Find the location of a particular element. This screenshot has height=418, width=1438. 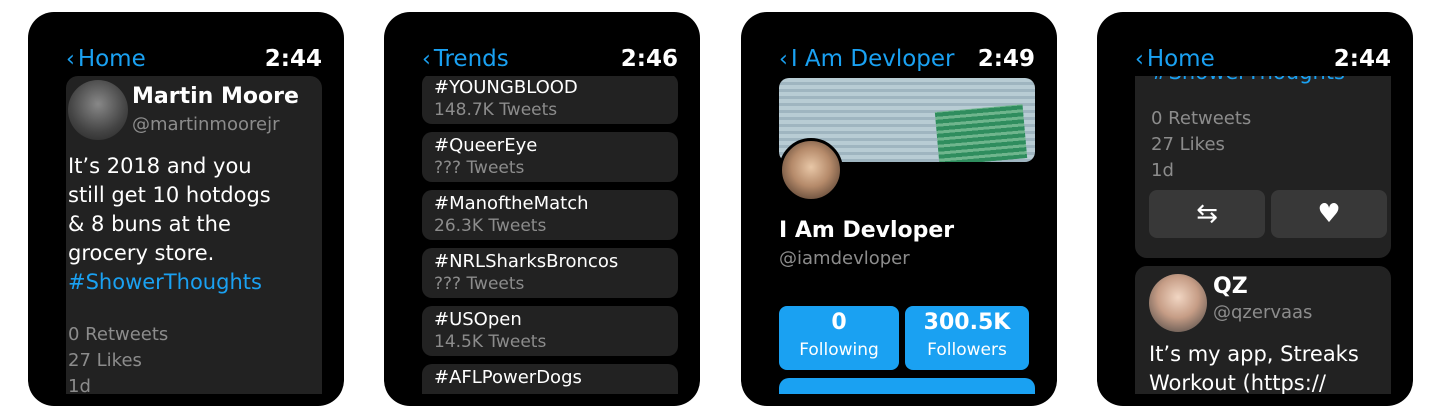

trend-item: #ManoftheMatch 26.3K Tweets is located at coordinates (550, 215).